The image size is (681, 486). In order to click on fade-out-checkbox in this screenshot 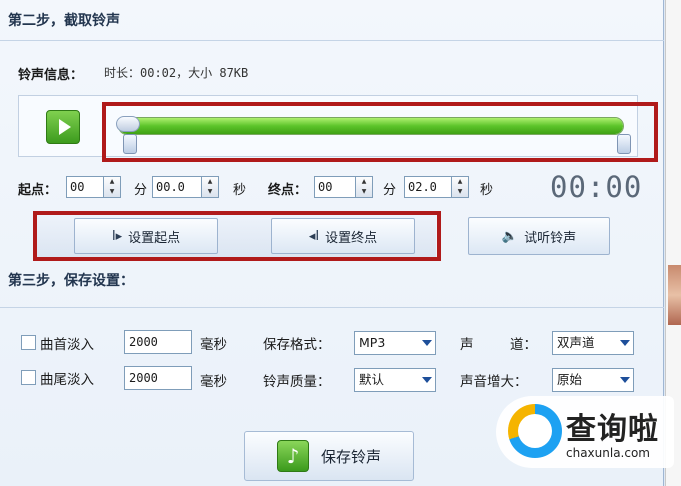, I will do `click(28, 377)`.